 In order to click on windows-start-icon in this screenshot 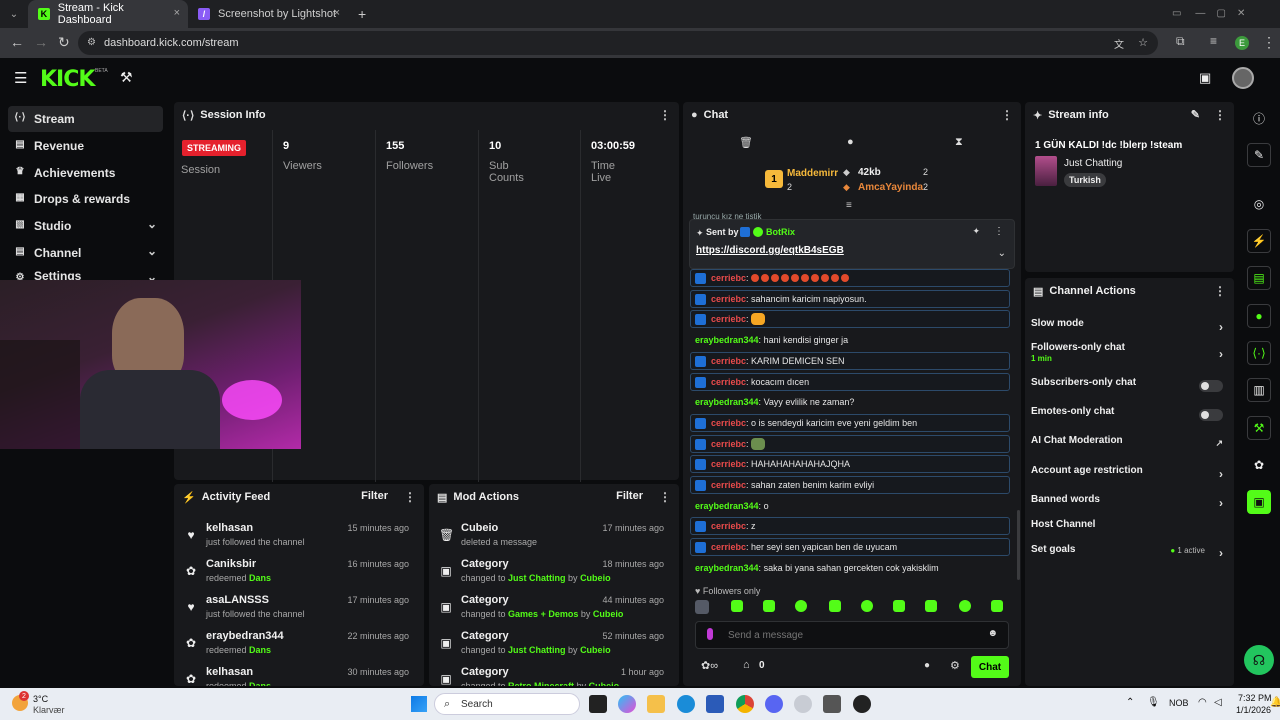, I will do `click(419, 704)`.